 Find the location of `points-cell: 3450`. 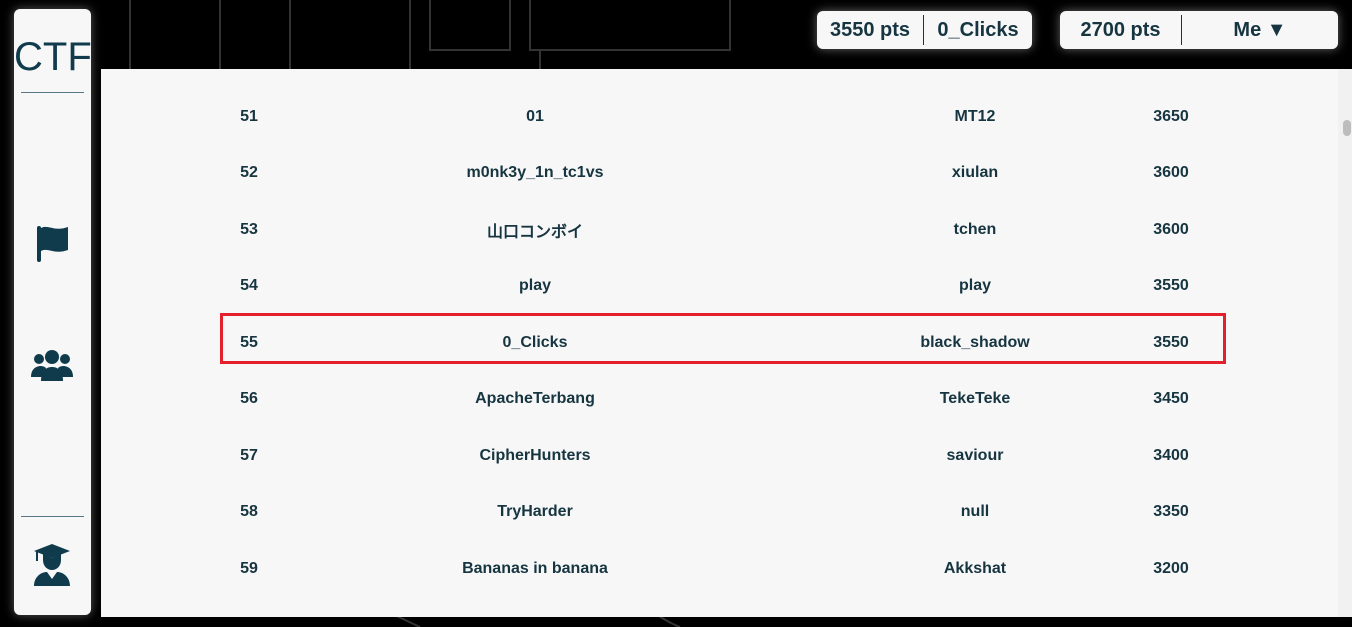

points-cell: 3450 is located at coordinates (1171, 398).